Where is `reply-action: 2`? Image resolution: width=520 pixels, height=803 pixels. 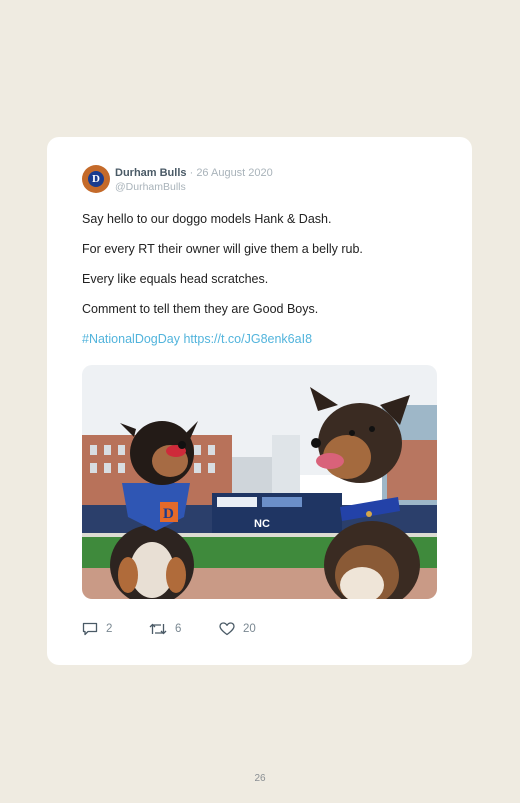
reply-action: 2 is located at coordinates (97, 629).